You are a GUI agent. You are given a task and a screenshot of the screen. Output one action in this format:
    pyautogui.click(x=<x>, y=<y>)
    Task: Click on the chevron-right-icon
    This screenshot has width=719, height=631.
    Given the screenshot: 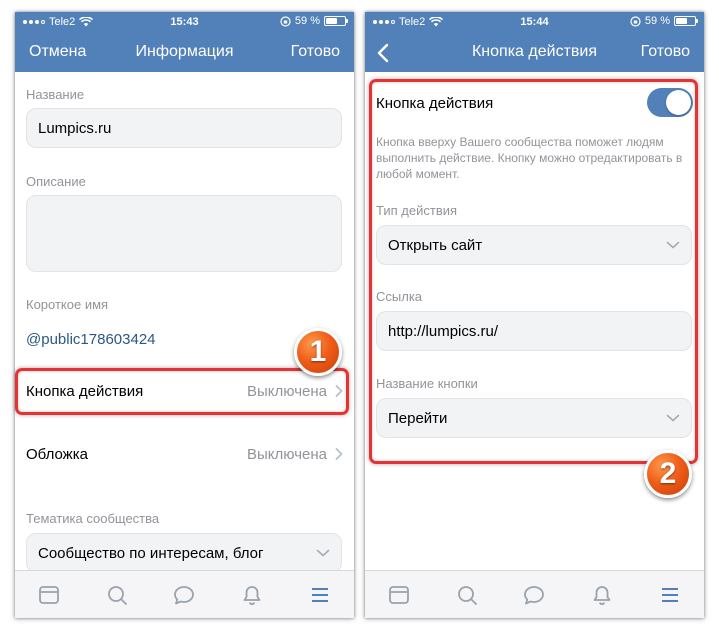 What is the action you would take?
    pyautogui.click(x=339, y=454)
    